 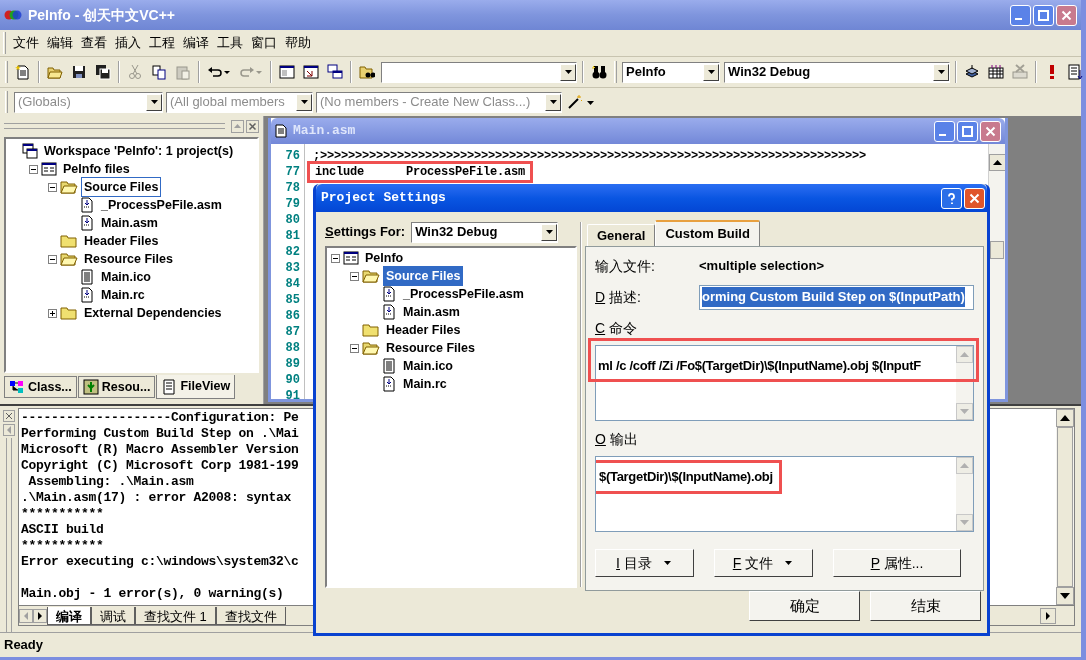 I want to click on output-tab: 调试, so click(x=113, y=615).